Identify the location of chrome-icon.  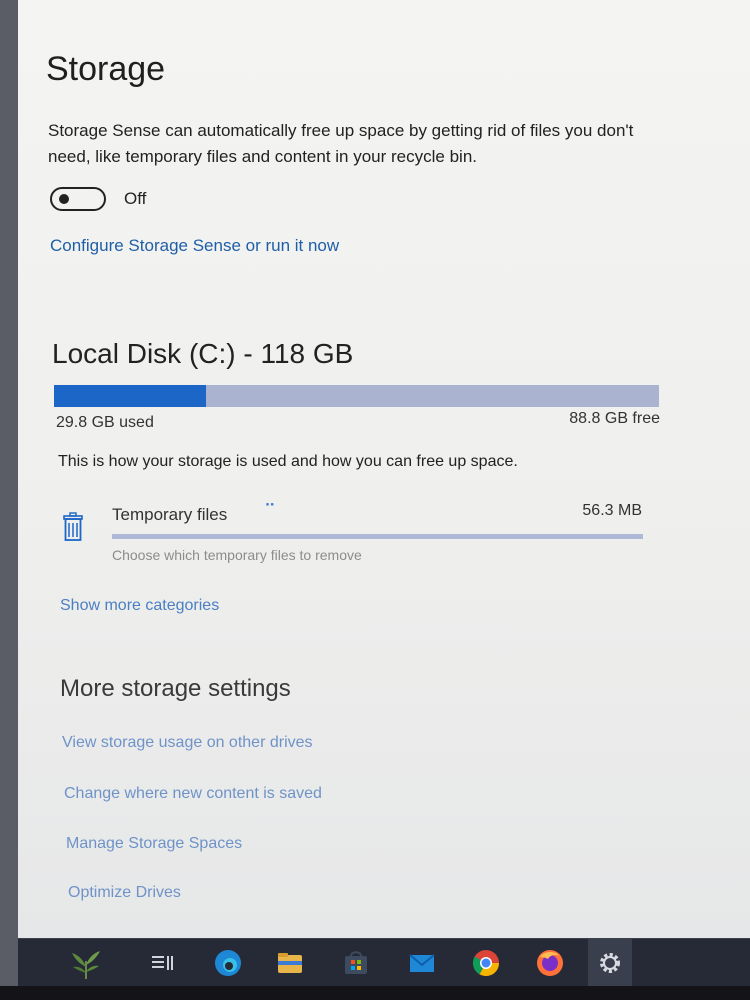
(486, 963).